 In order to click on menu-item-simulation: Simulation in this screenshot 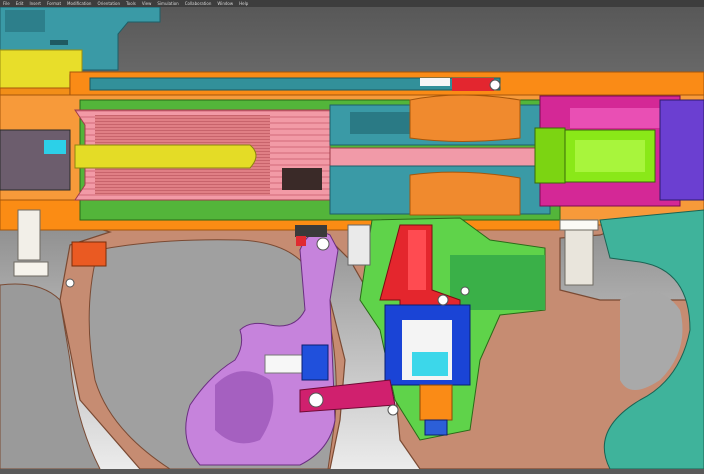, I will do `click(167, 3)`.